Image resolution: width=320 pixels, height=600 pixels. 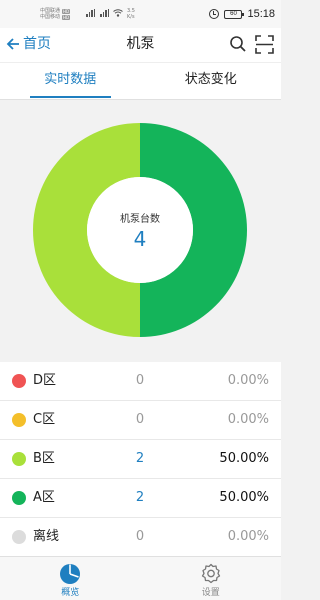 What do you see at coordinates (140, 239) in the screenshot?
I see `center-value: 4` at bounding box center [140, 239].